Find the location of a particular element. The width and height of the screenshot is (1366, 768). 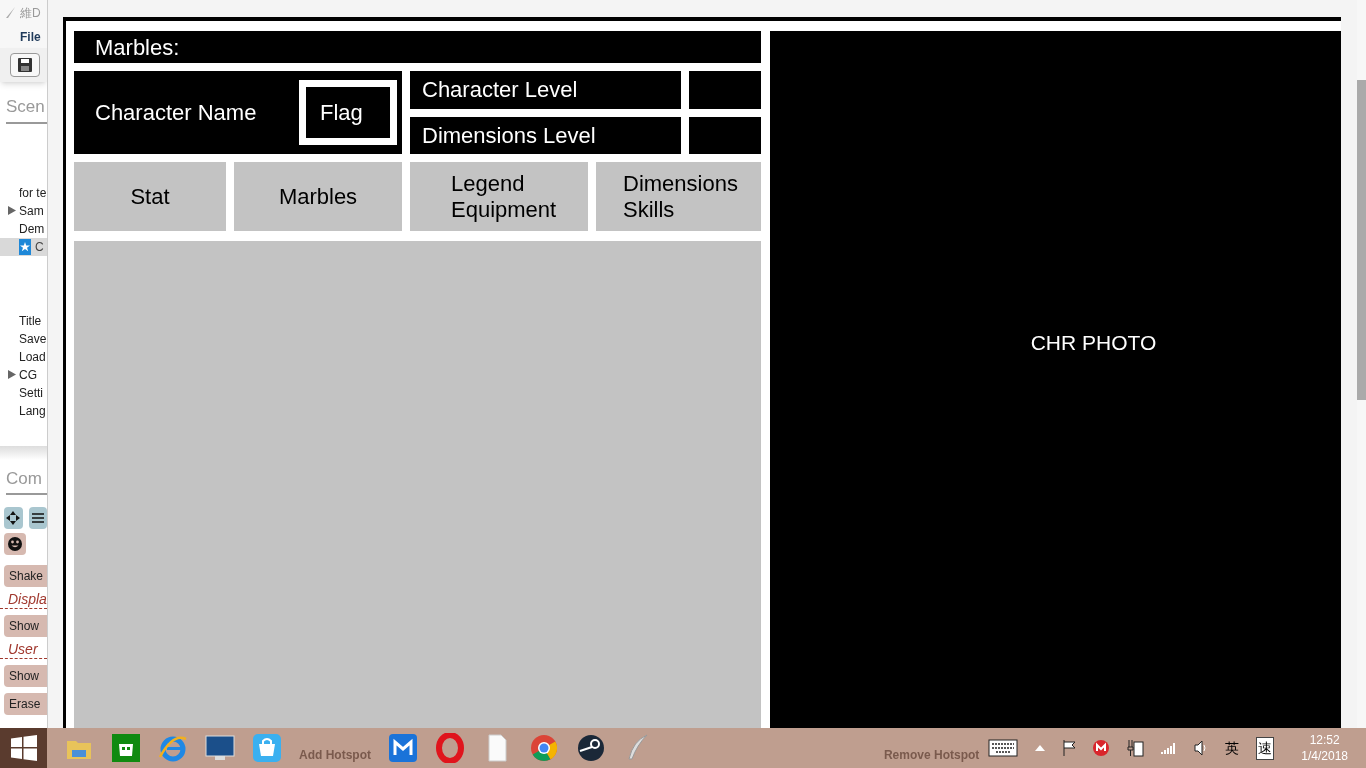

marbles-bar: Marbles: is located at coordinates (417, 47).